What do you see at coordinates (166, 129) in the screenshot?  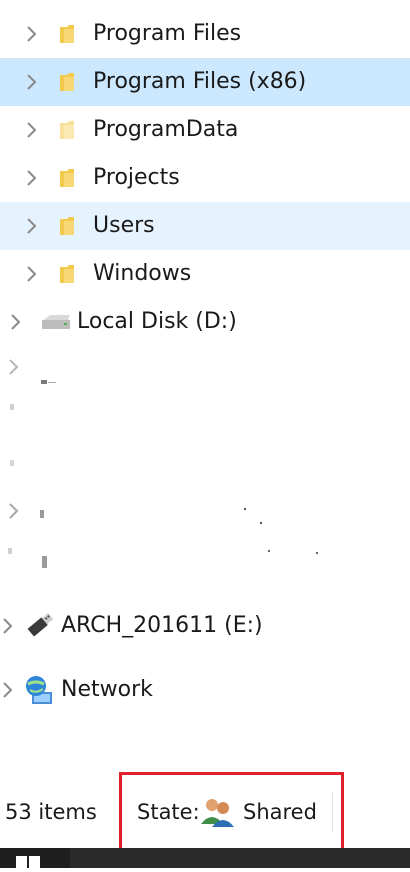 I see `tree-item-label: ProgramData` at bounding box center [166, 129].